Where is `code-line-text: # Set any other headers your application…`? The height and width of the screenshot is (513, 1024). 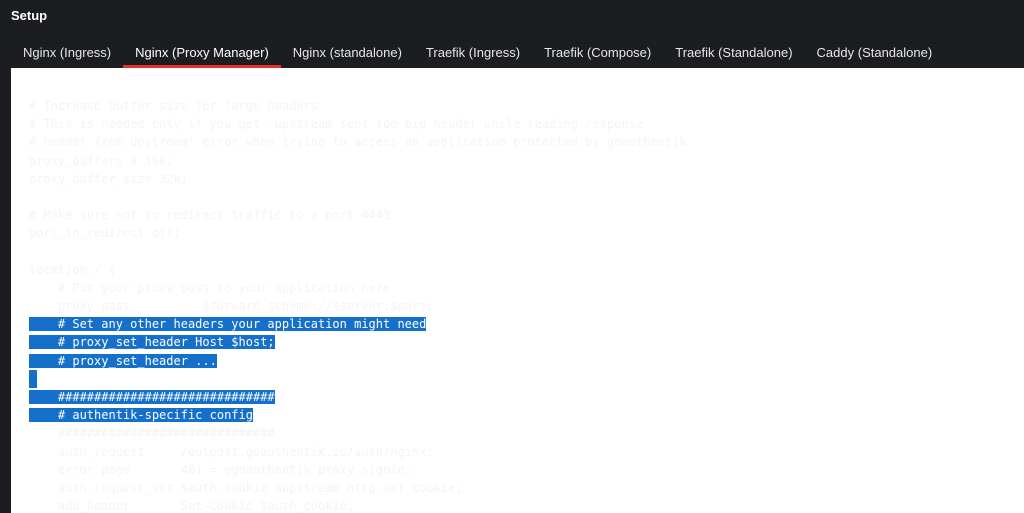
code-line-text: # Set any other headers your application… is located at coordinates (228, 324).